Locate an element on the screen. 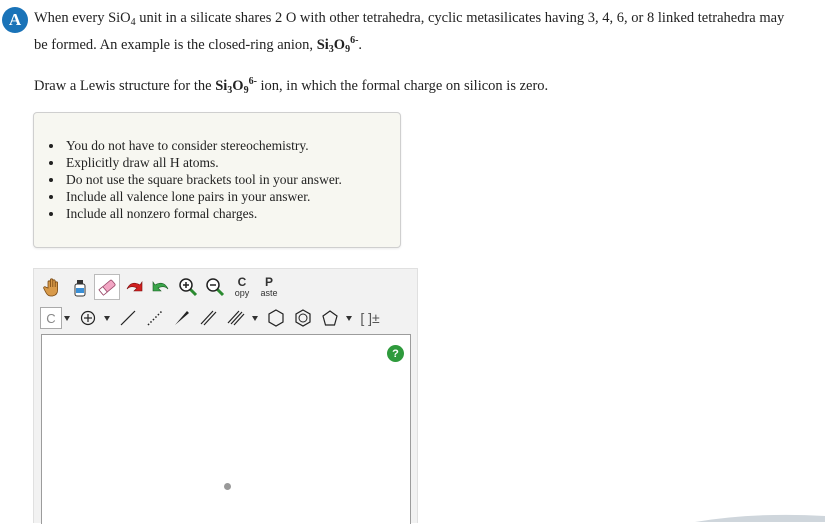  question-text: . is located at coordinates (360, 45).